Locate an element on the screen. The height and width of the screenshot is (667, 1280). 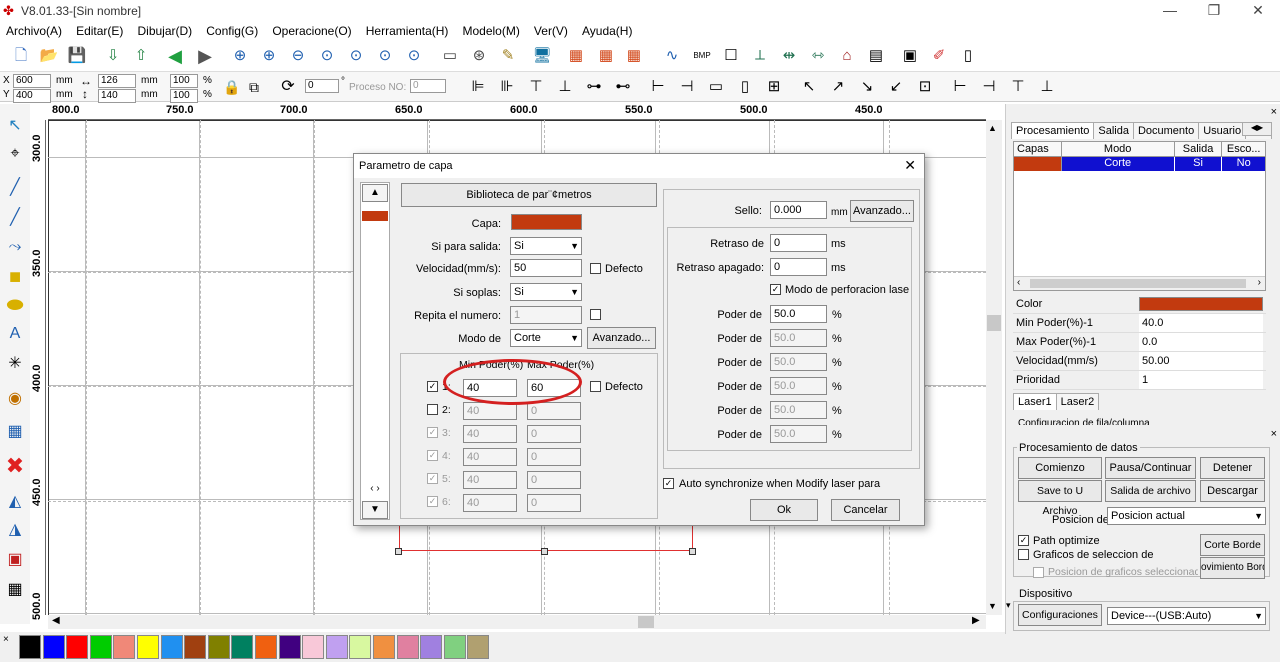
hscroll-thumb is located at coordinates (646, 622).